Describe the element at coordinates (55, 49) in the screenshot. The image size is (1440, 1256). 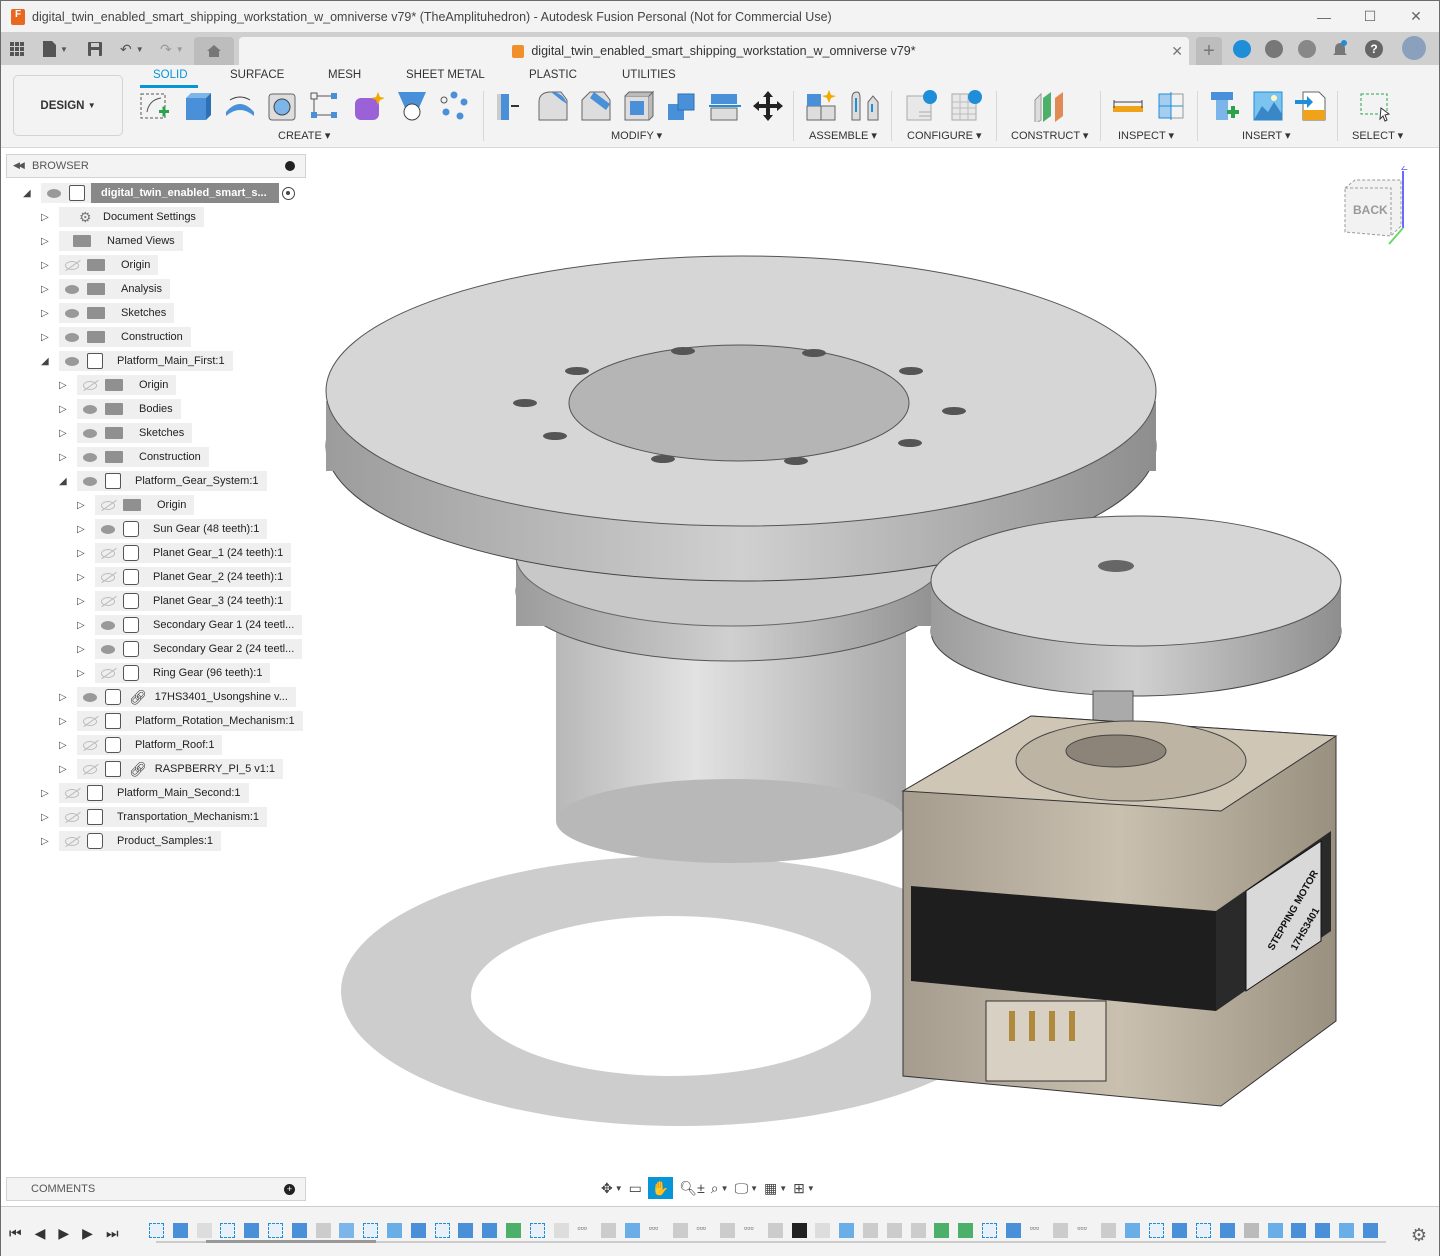
I see `file-menu-button: ▼` at that location.